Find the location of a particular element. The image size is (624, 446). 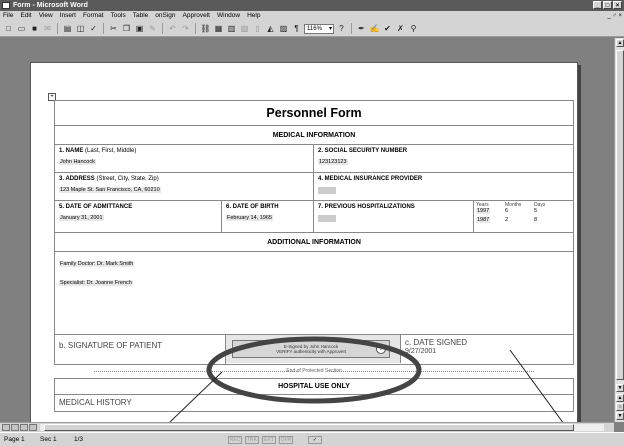

new-document-icon: □ is located at coordinates (8, 28).